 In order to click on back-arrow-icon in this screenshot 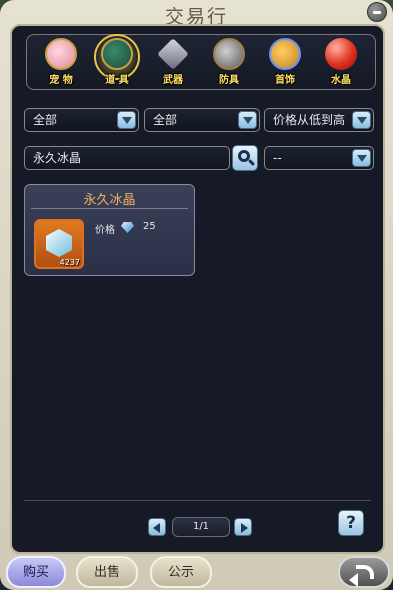, I will do `click(365, 572)`.